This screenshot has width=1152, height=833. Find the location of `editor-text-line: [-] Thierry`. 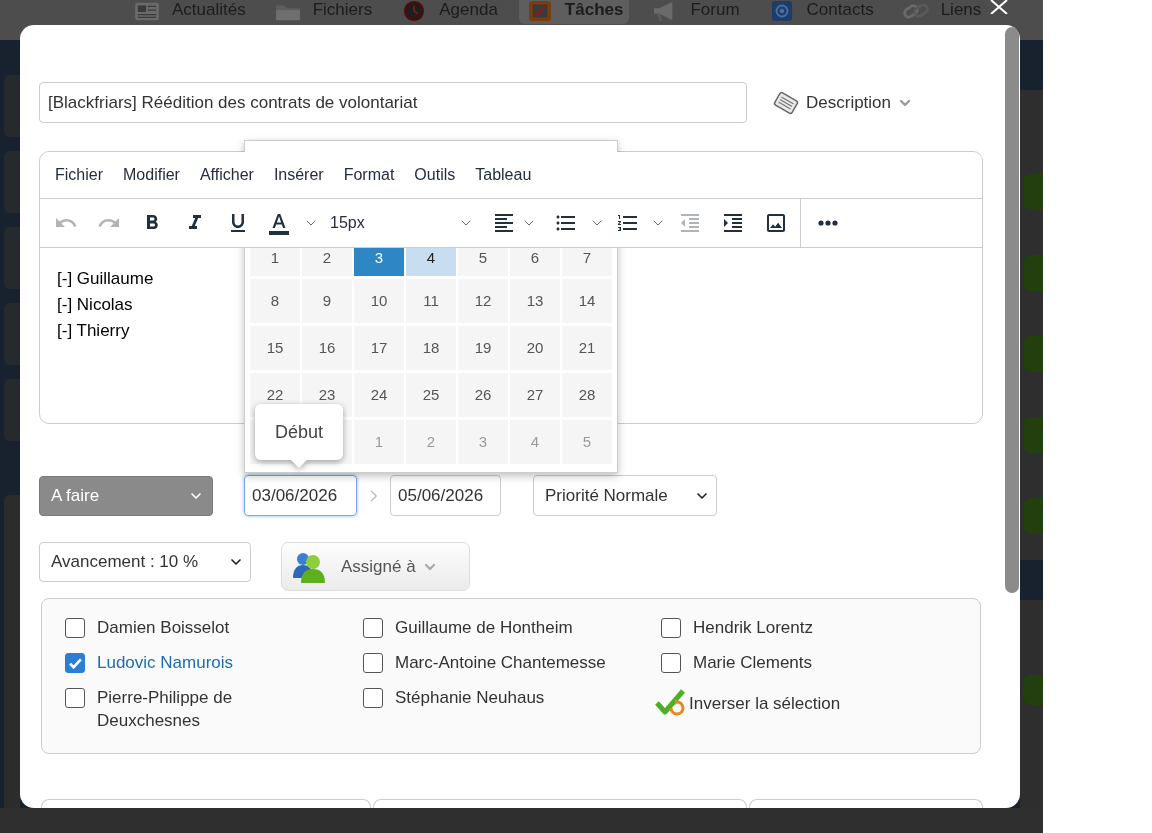

editor-text-line: [-] Thierry is located at coordinates (93, 331).